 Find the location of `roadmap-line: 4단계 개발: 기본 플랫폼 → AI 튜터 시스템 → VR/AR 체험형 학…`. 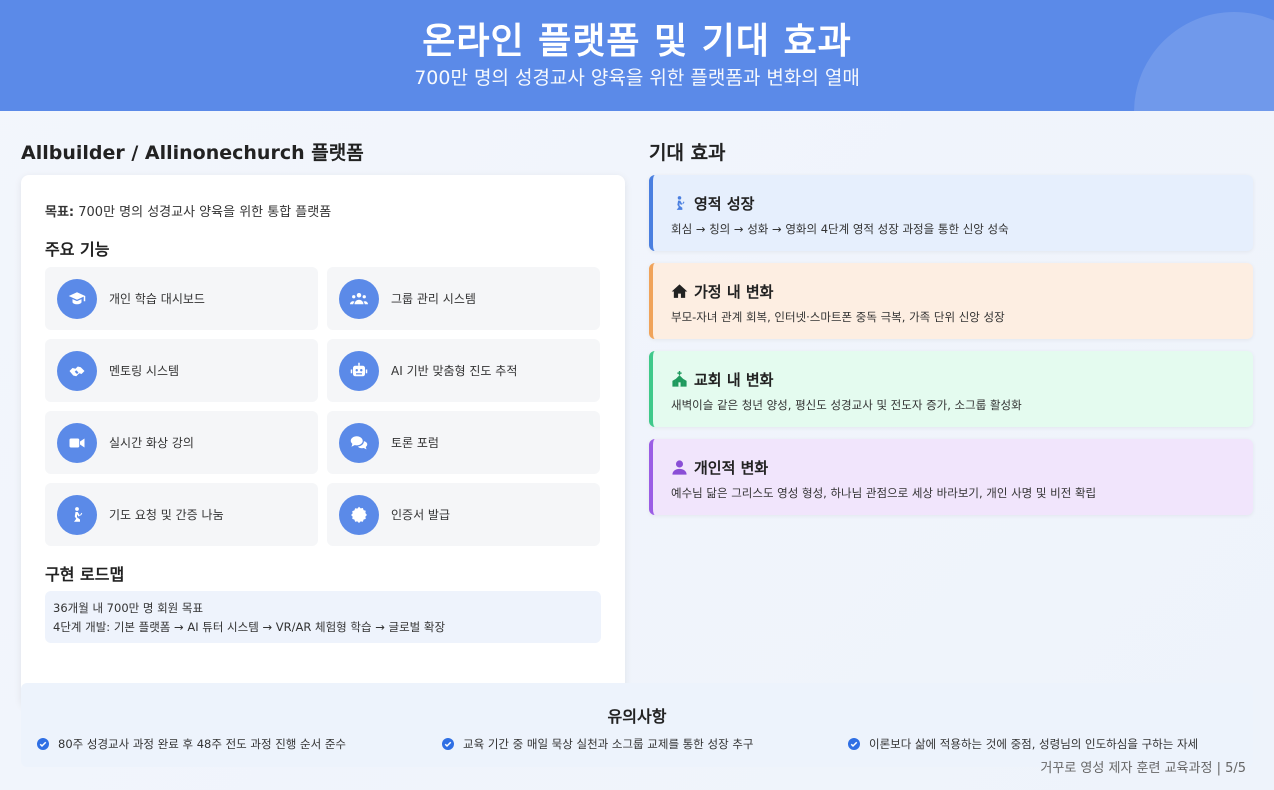

roadmap-line: 4단계 개발: 기본 플랫폼 → AI 튜터 시스템 → VR/AR 체험형 학… is located at coordinates (249, 627).